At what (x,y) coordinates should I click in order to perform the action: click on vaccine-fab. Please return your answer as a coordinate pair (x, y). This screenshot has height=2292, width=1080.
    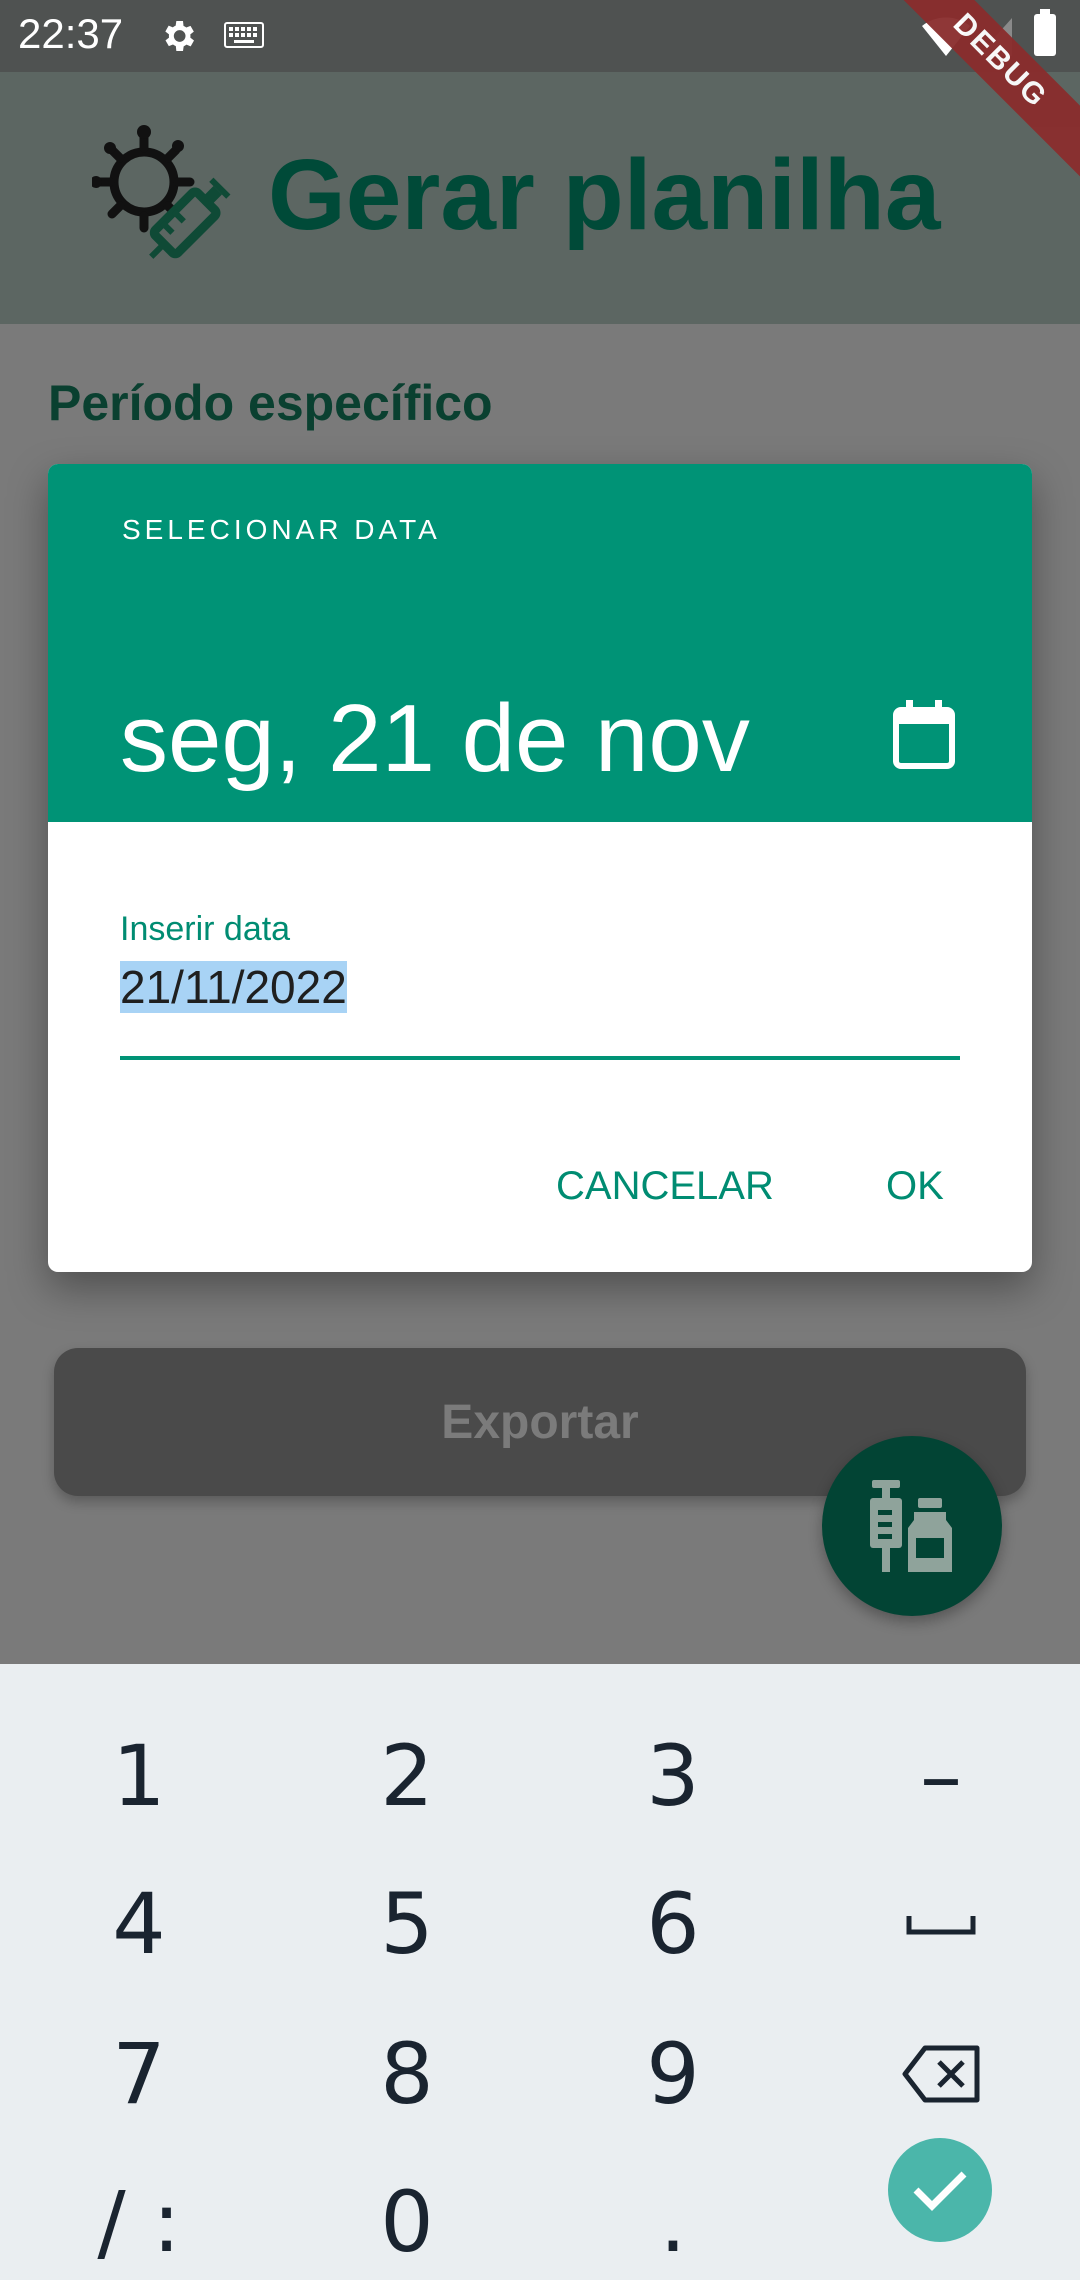
    Looking at the image, I should click on (912, 1526).